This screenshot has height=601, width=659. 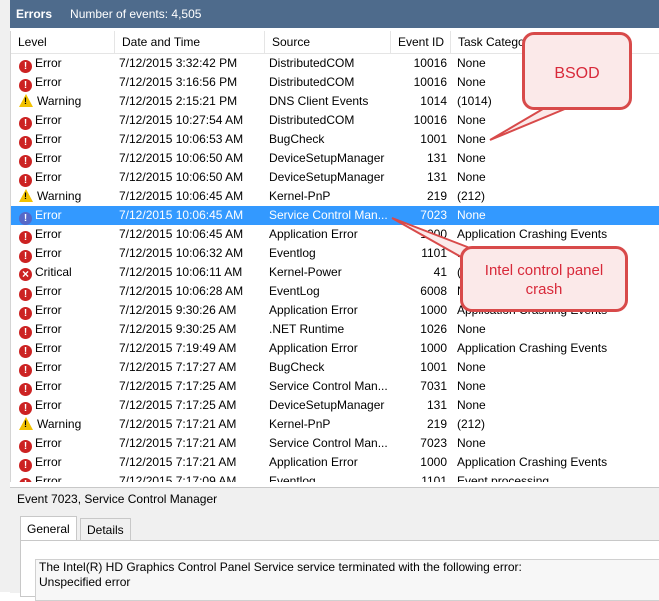 What do you see at coordinates (292, 253) in the screenshot?
I see `source-cell: Eventlog` at bounding box center [292, 253].